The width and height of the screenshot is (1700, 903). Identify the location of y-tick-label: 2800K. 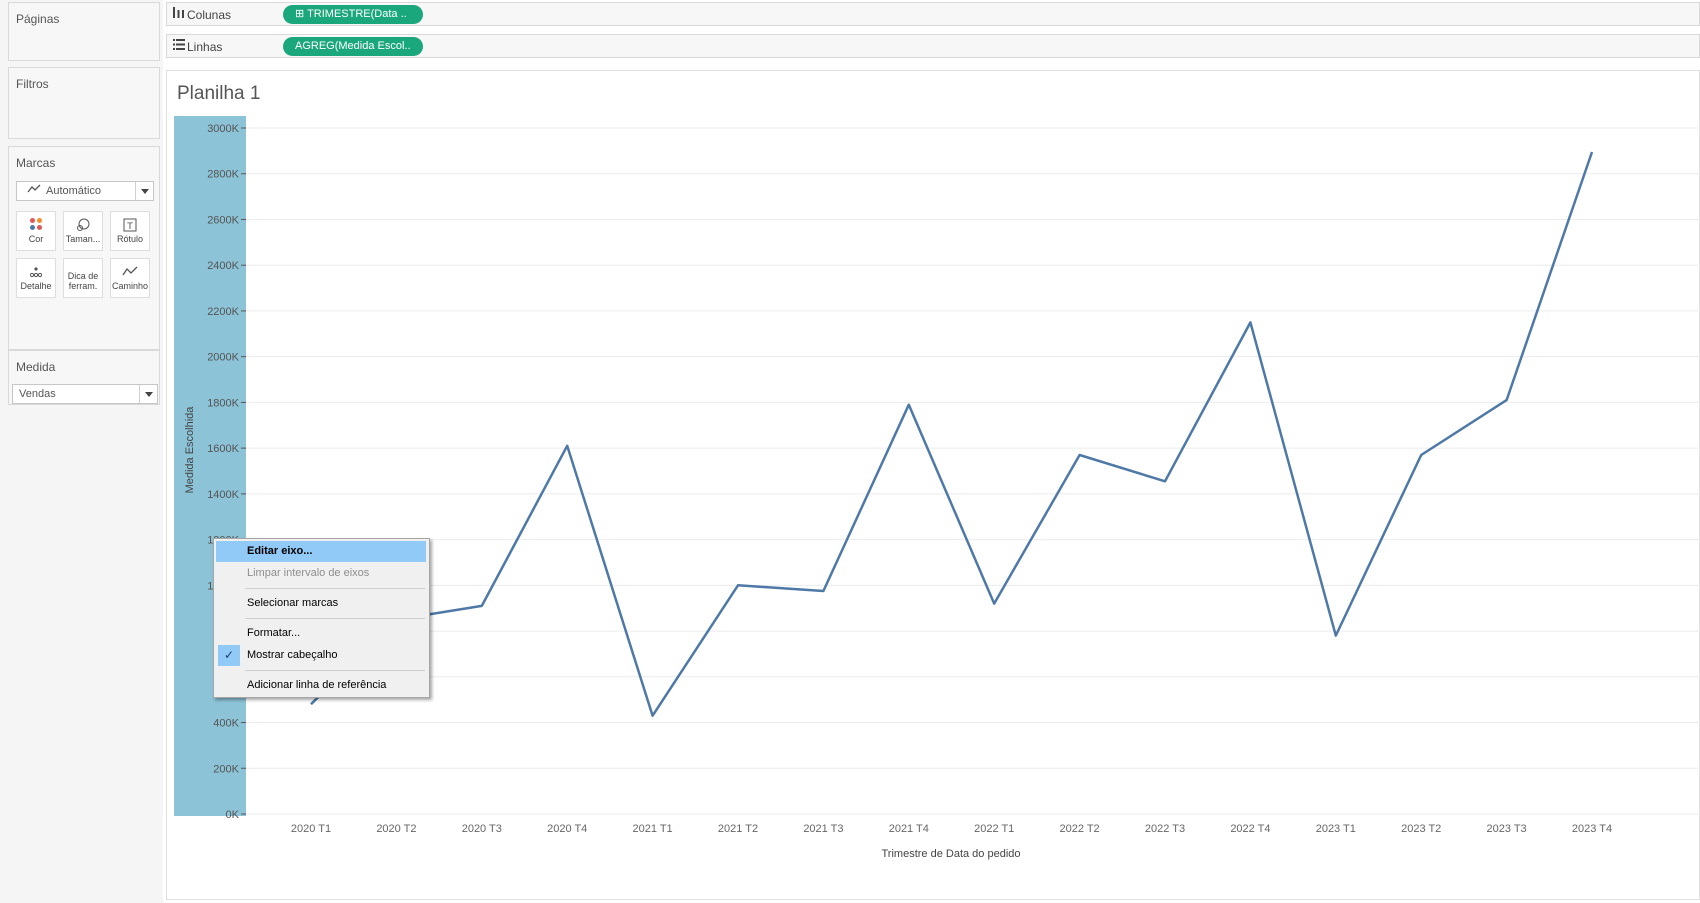
(223, 175).